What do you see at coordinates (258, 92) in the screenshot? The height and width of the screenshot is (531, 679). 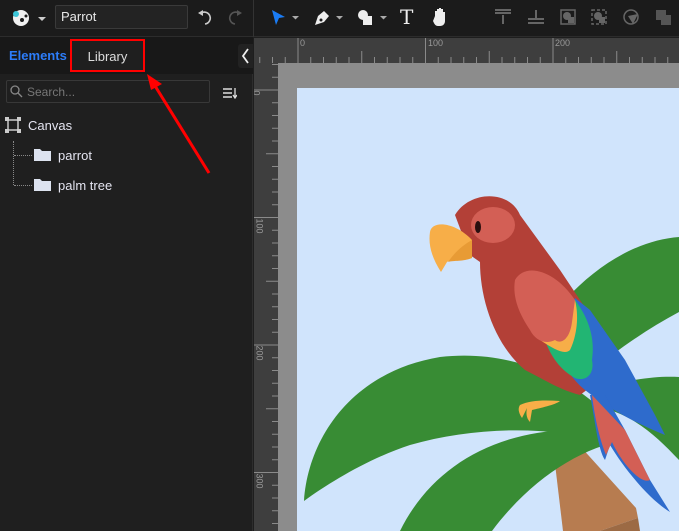 I see `ruler-label-v: 0` at bounding box center [258, 92].